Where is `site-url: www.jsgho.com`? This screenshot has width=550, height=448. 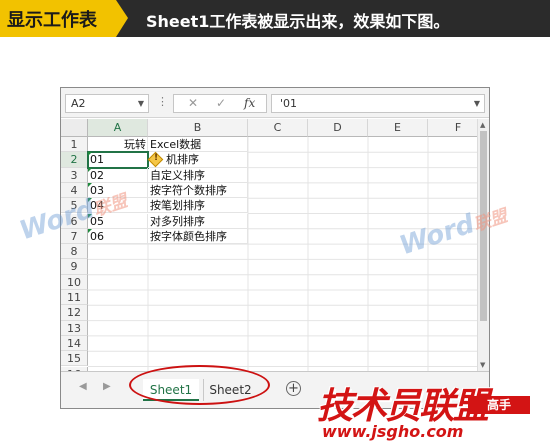 site-url: www.jsgho.com is located at coordinates (393, 431).